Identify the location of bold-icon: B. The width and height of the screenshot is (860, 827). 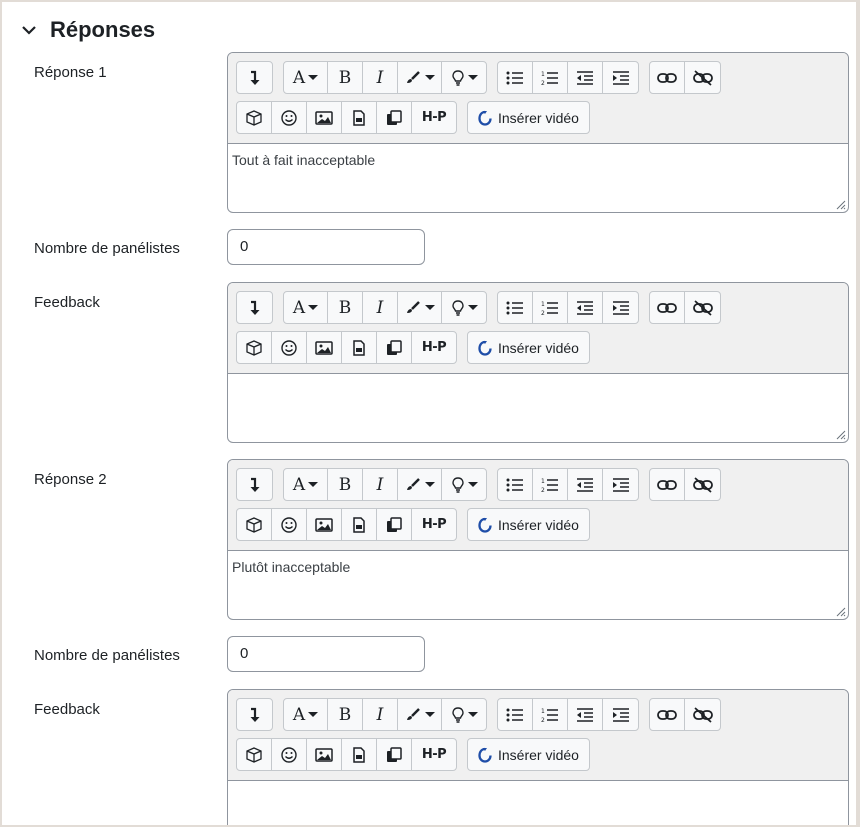
(345, 307).